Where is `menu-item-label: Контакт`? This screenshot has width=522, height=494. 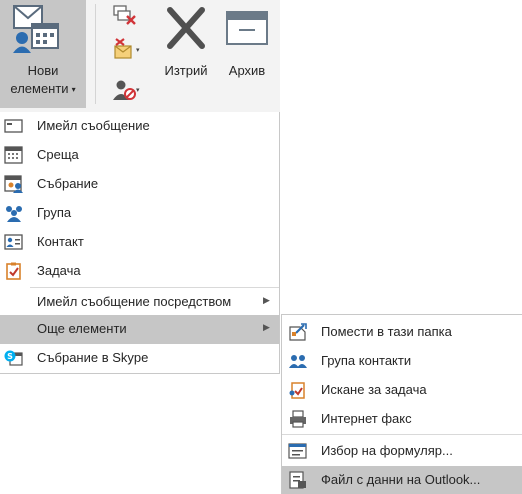 menu-item-label: Контакт is located at coordinates (60, 241).